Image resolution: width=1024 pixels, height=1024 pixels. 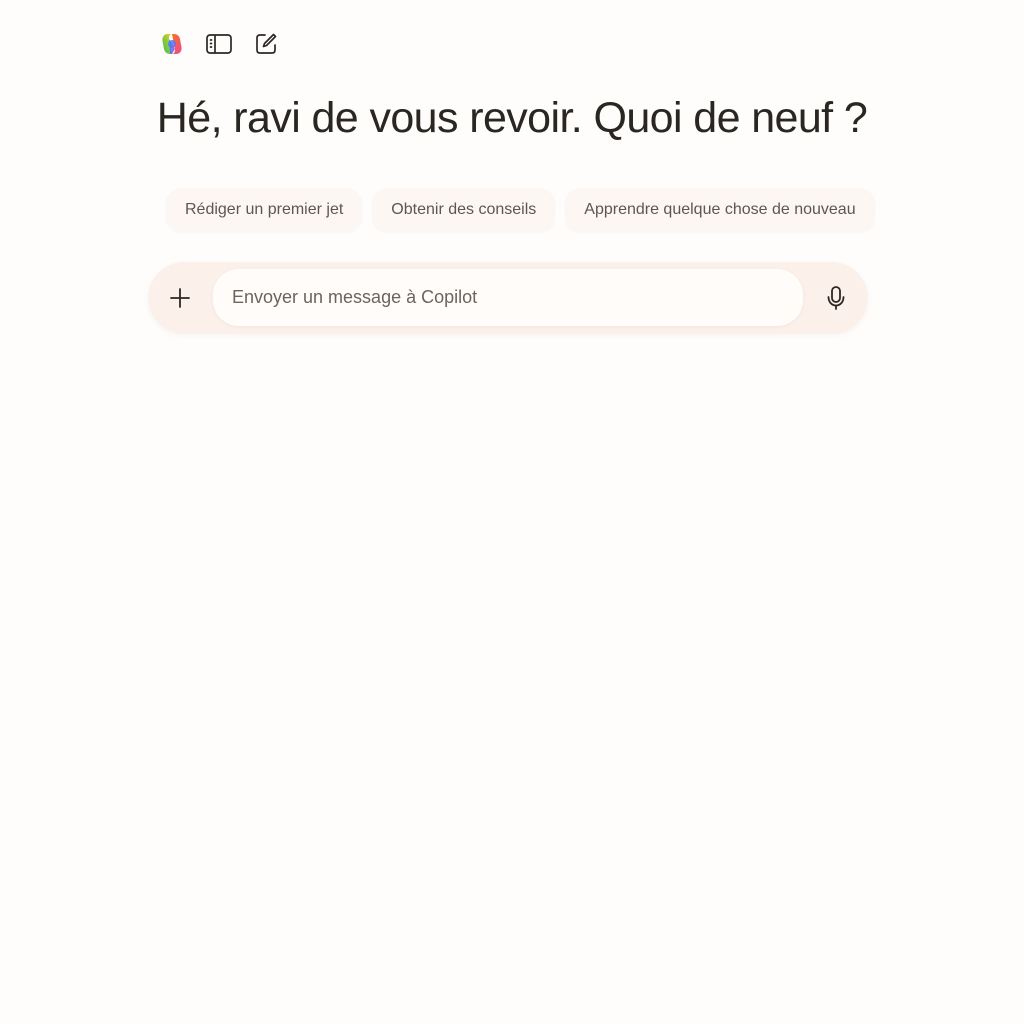 I want to click on sidebar-toggle-icon, so click(x=219, y=44).